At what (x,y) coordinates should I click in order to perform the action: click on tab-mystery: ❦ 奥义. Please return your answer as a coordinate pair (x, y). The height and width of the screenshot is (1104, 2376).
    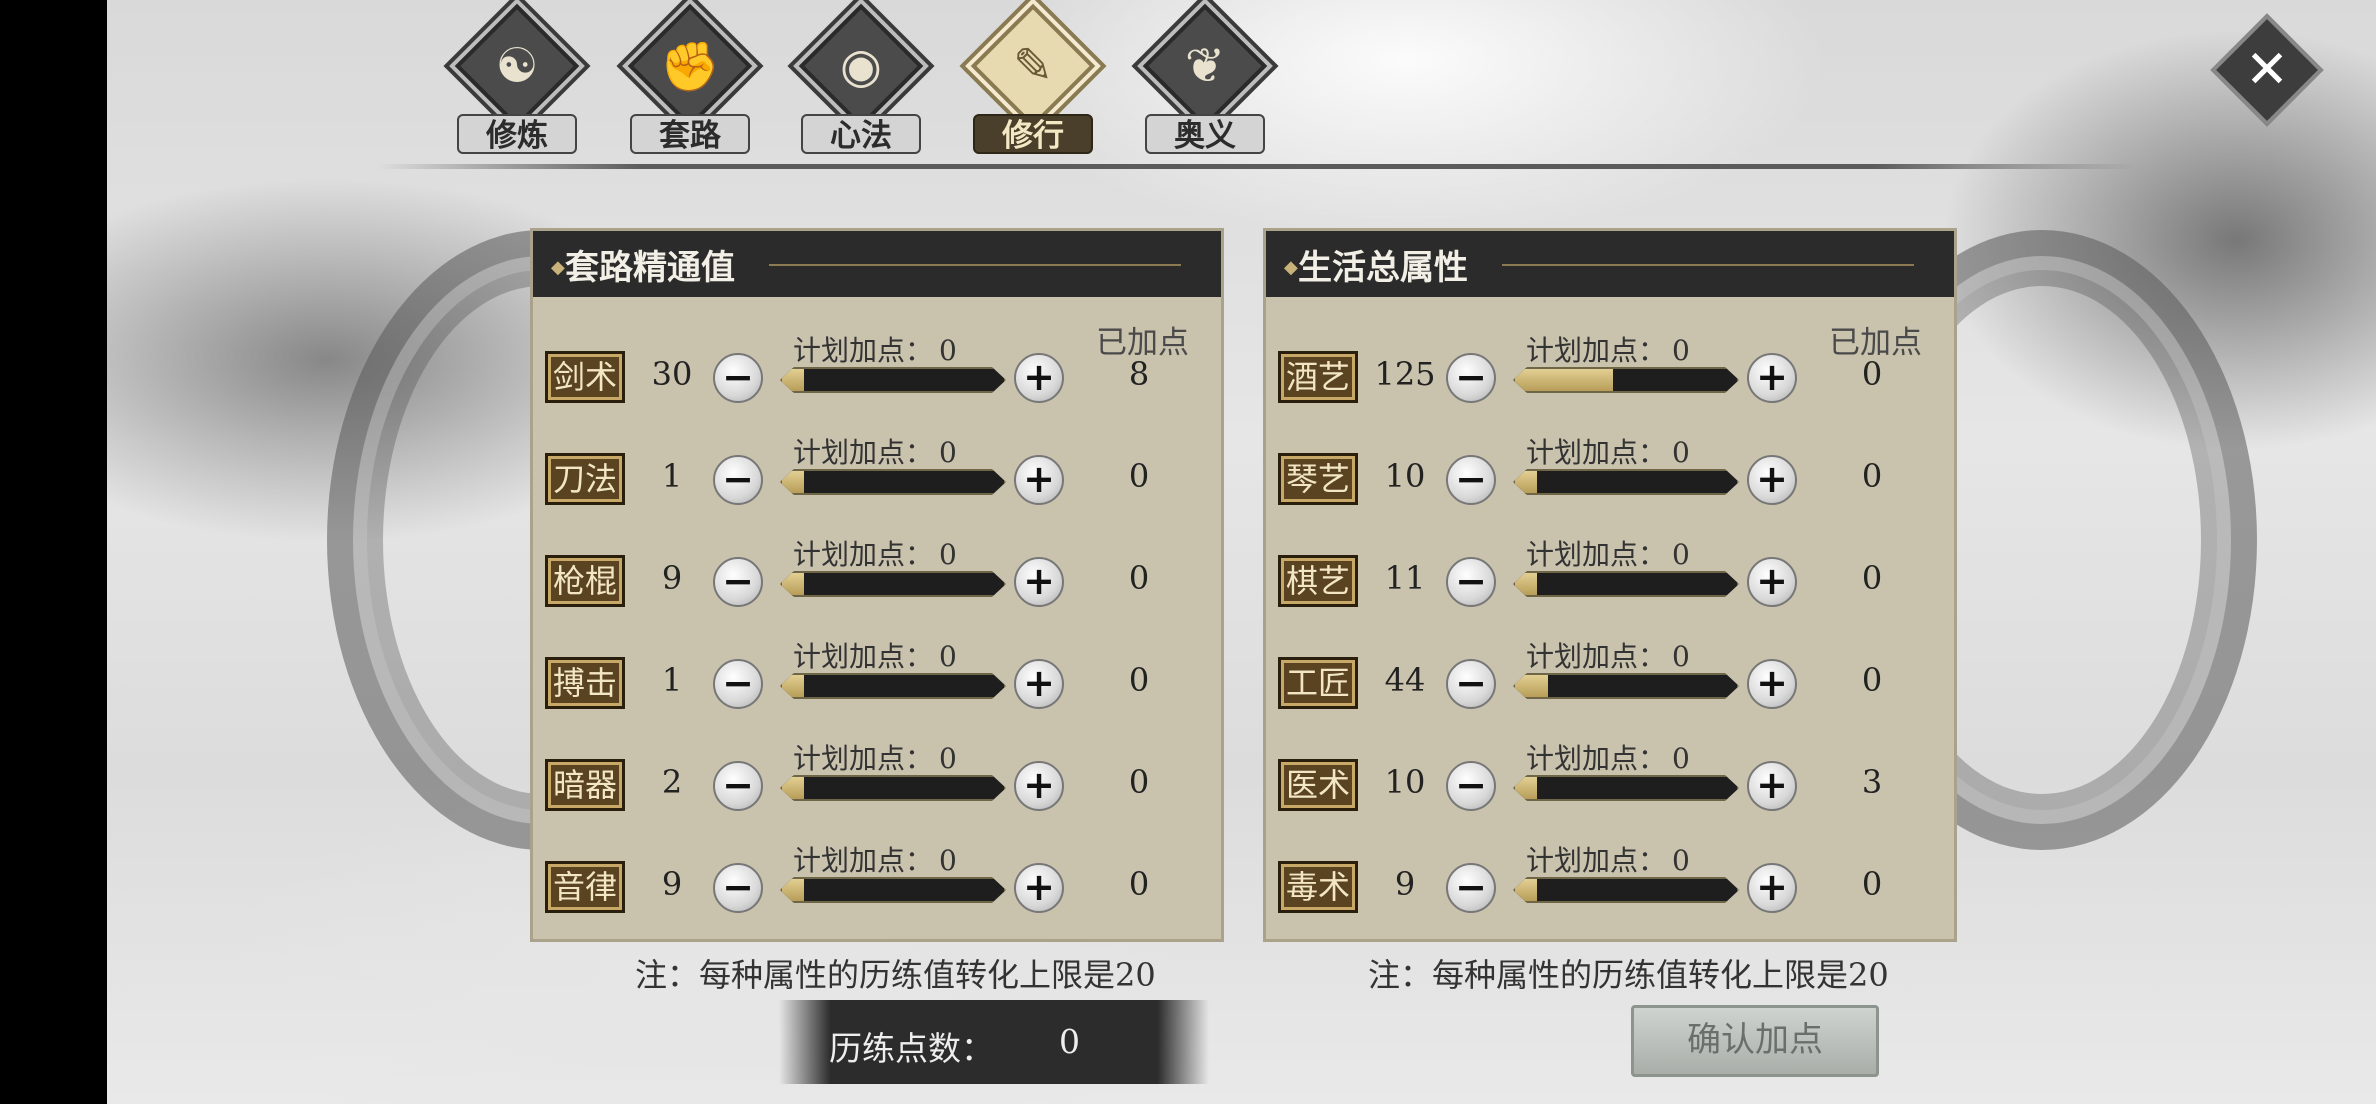
    Looking at the image, I should click on (1205, 78).